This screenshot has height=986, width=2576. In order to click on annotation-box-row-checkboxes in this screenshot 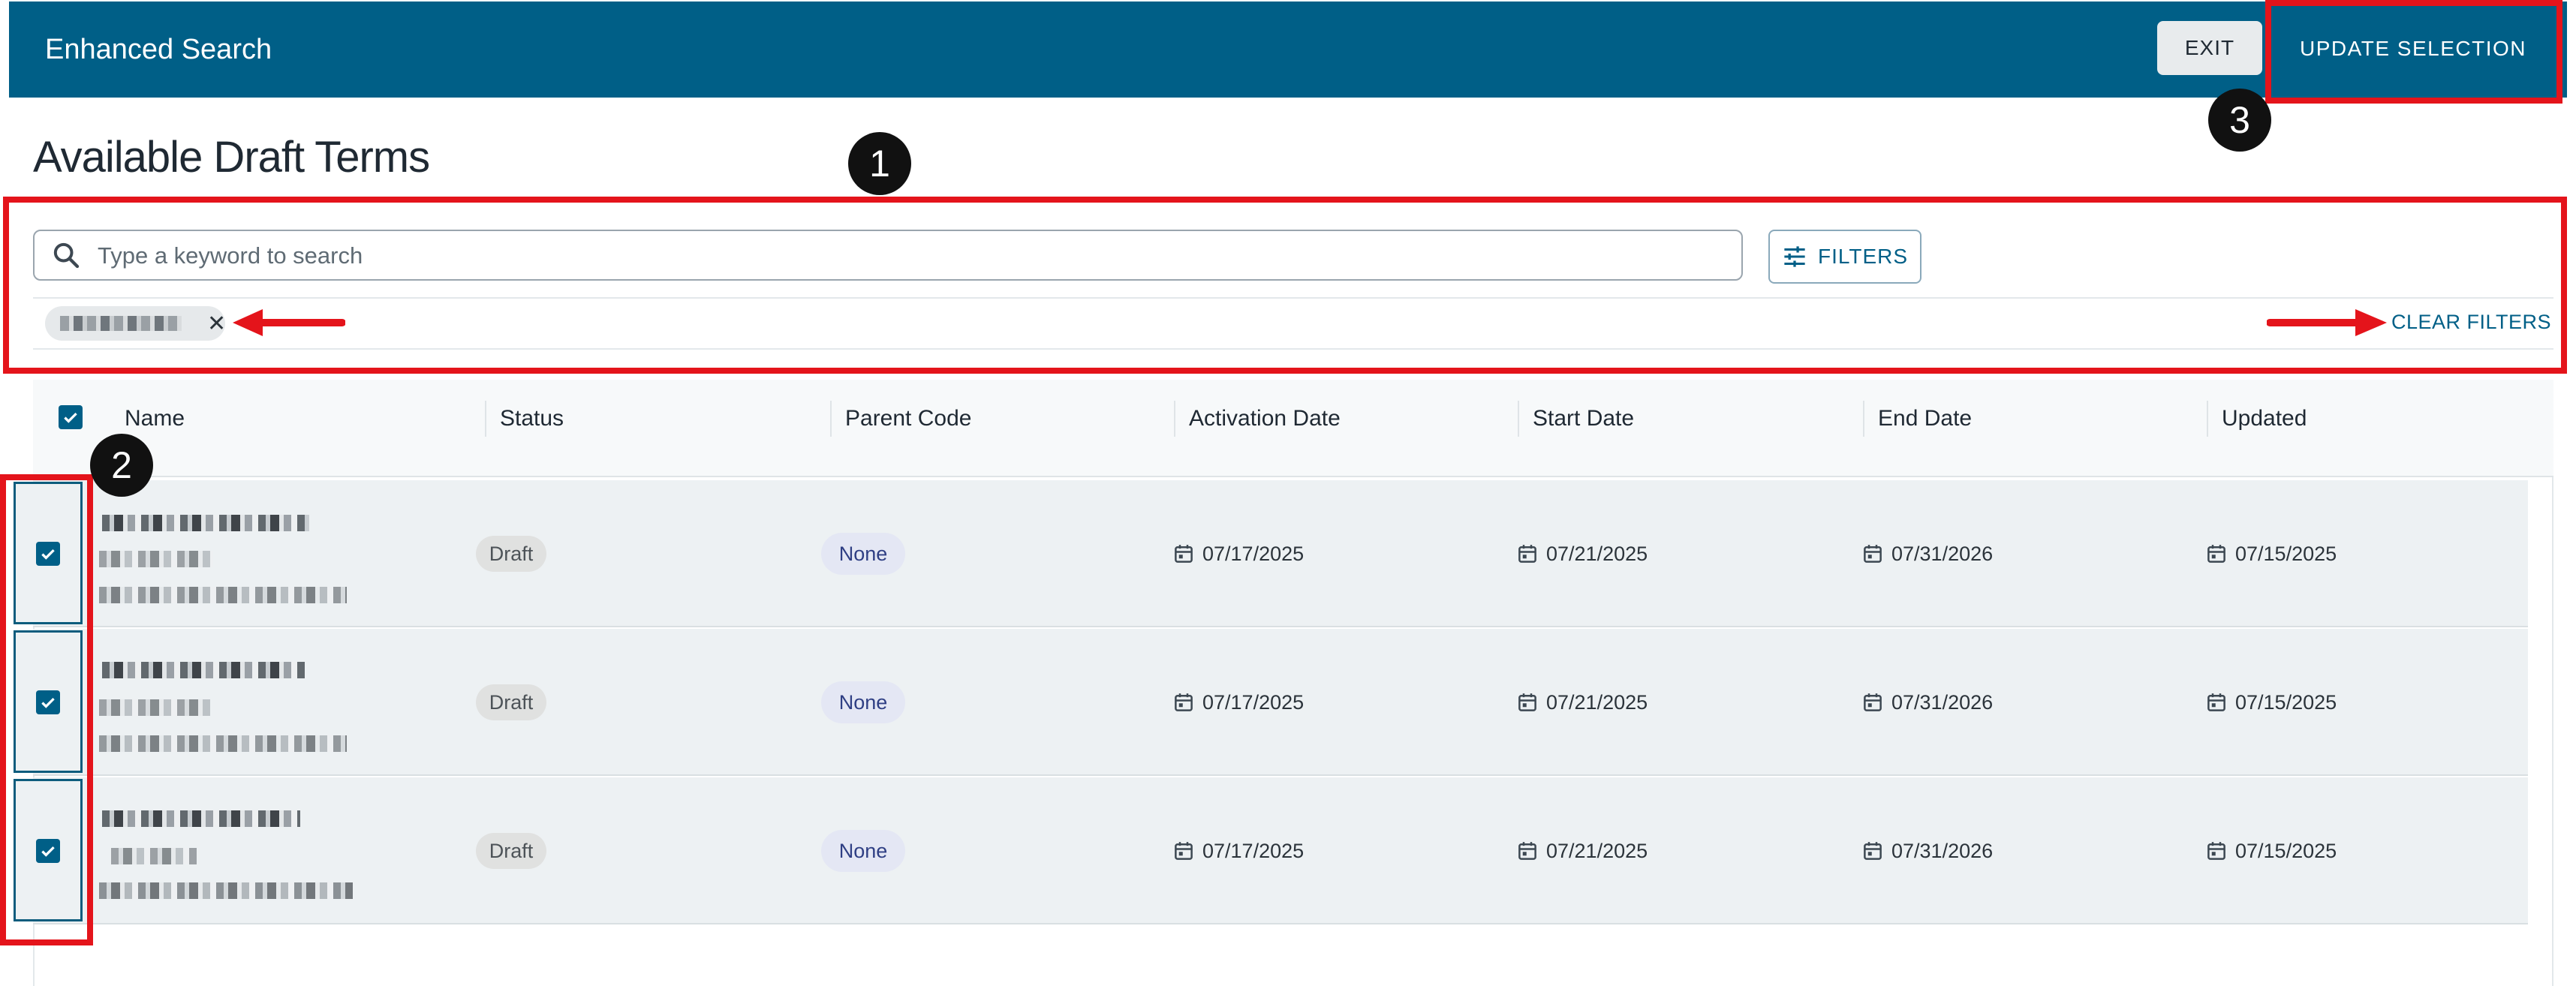, I will do `click(46, 709)`.